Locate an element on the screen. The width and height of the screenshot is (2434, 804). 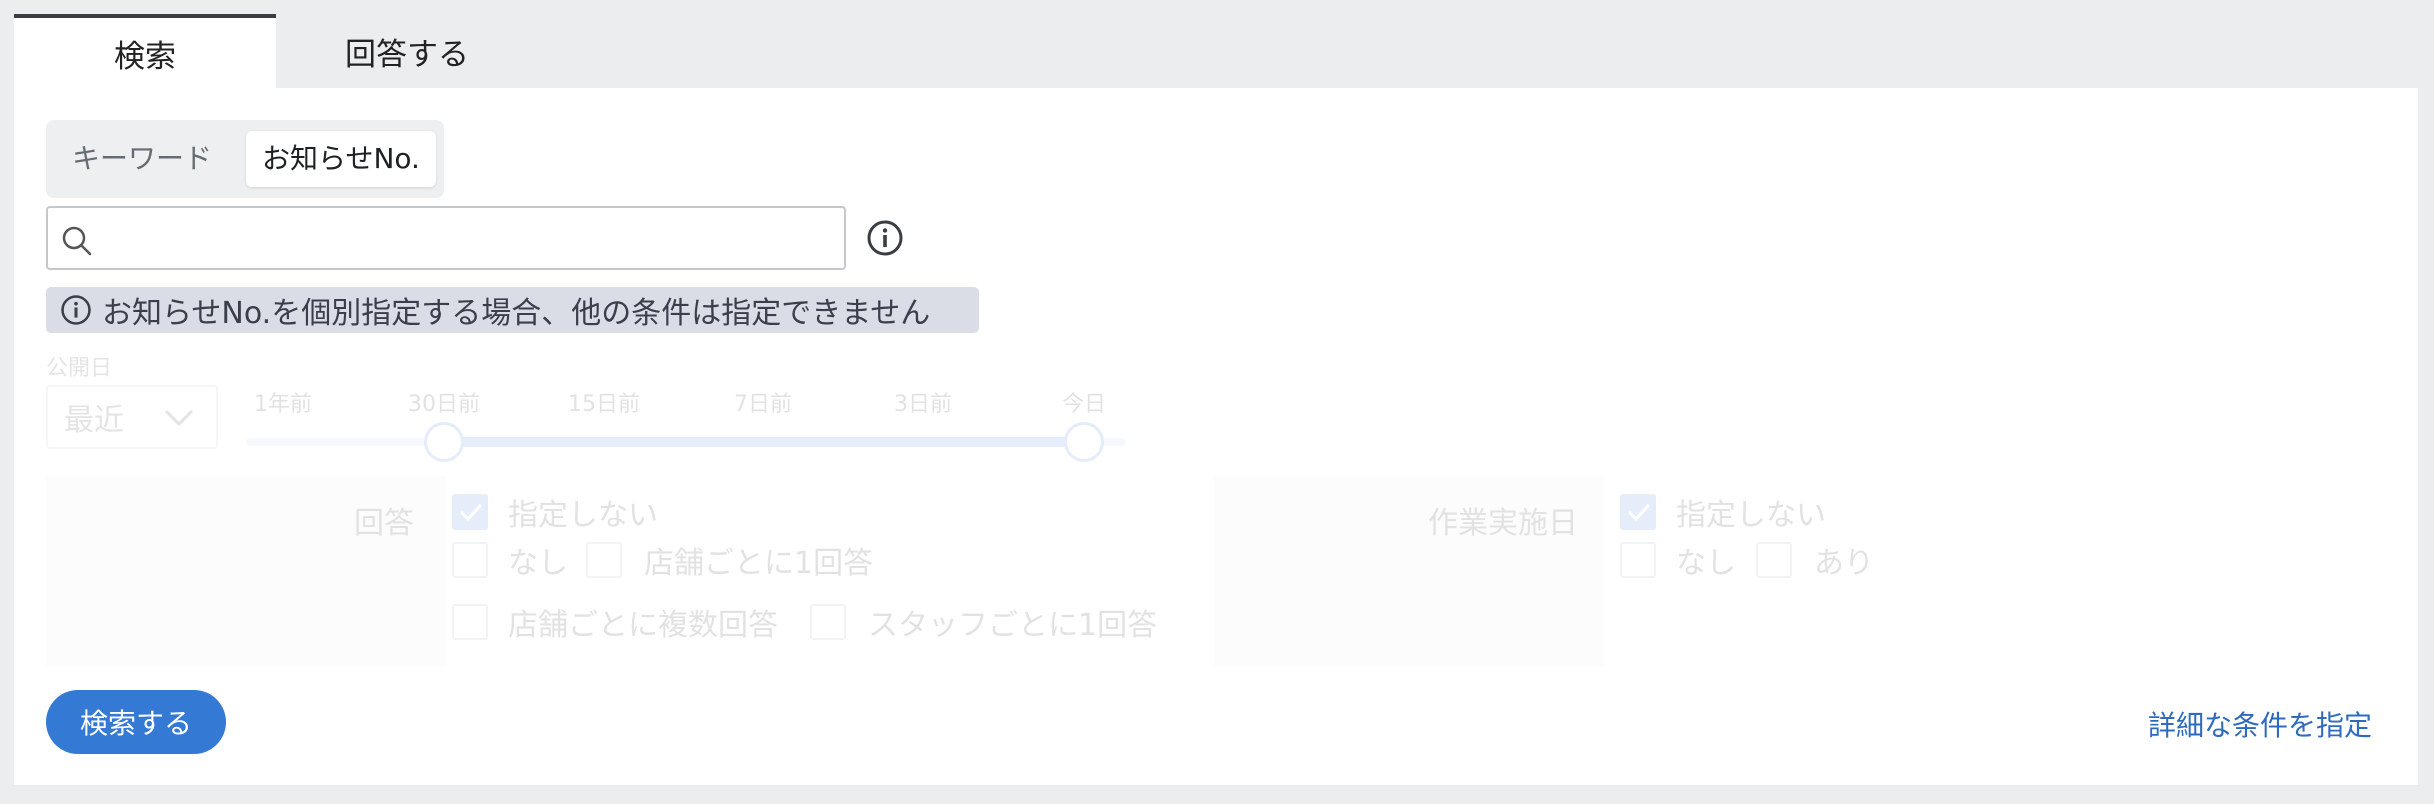
slider-tick: 30日前 is located at coordinates (444, 404).